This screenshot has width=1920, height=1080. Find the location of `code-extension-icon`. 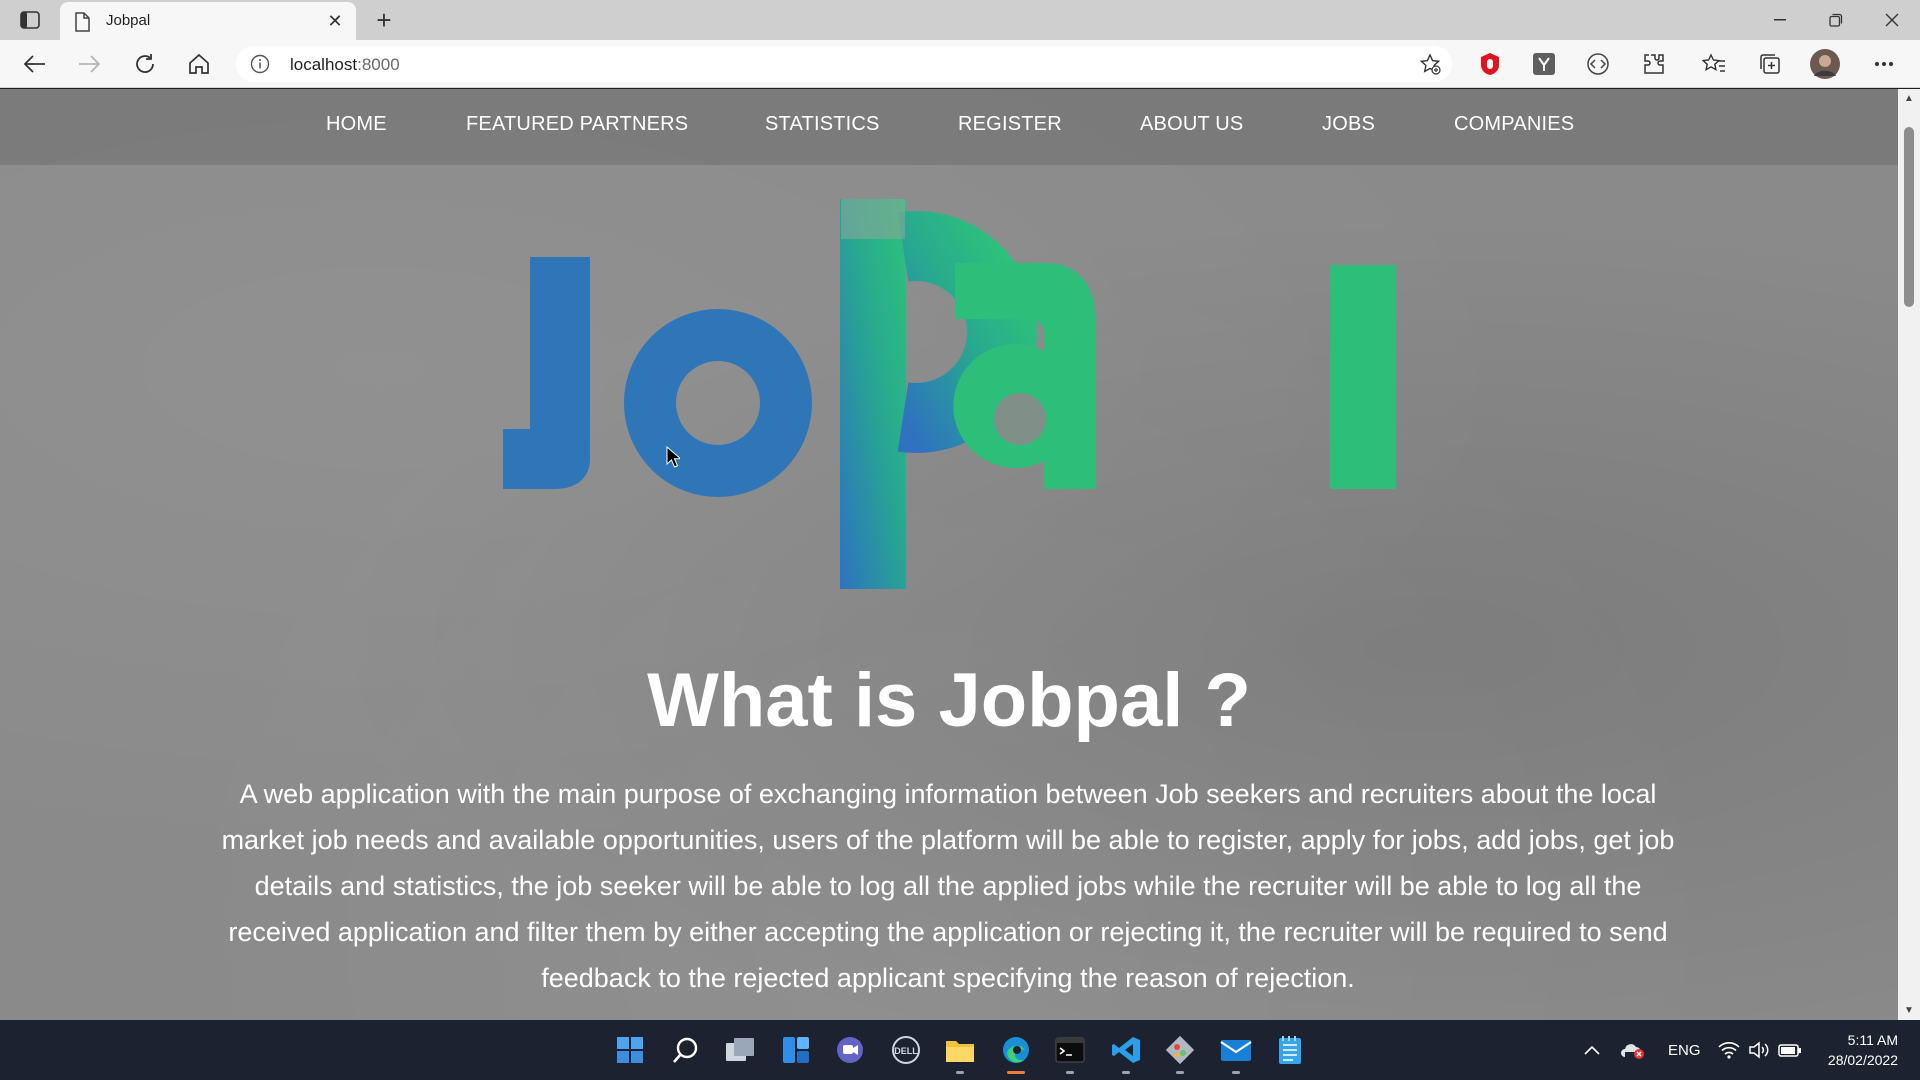

code-extension-icon is located at coordinates (1598, 64).